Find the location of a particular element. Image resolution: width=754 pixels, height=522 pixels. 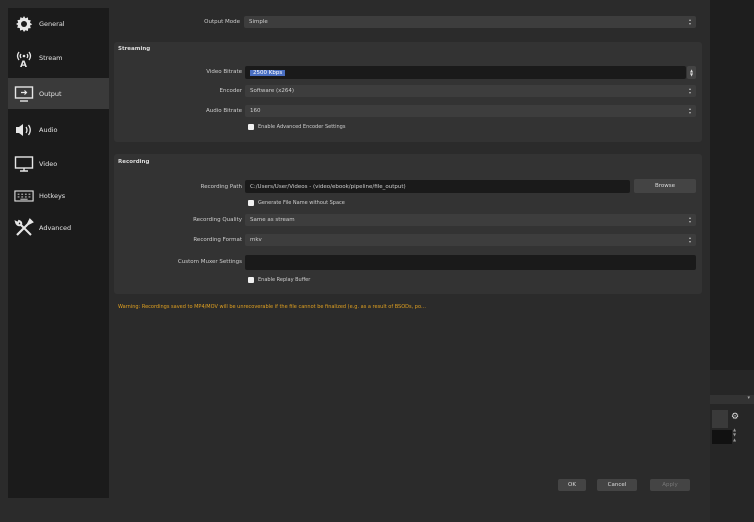

cancel-button: Cancel is located at coordinates (617, 485).